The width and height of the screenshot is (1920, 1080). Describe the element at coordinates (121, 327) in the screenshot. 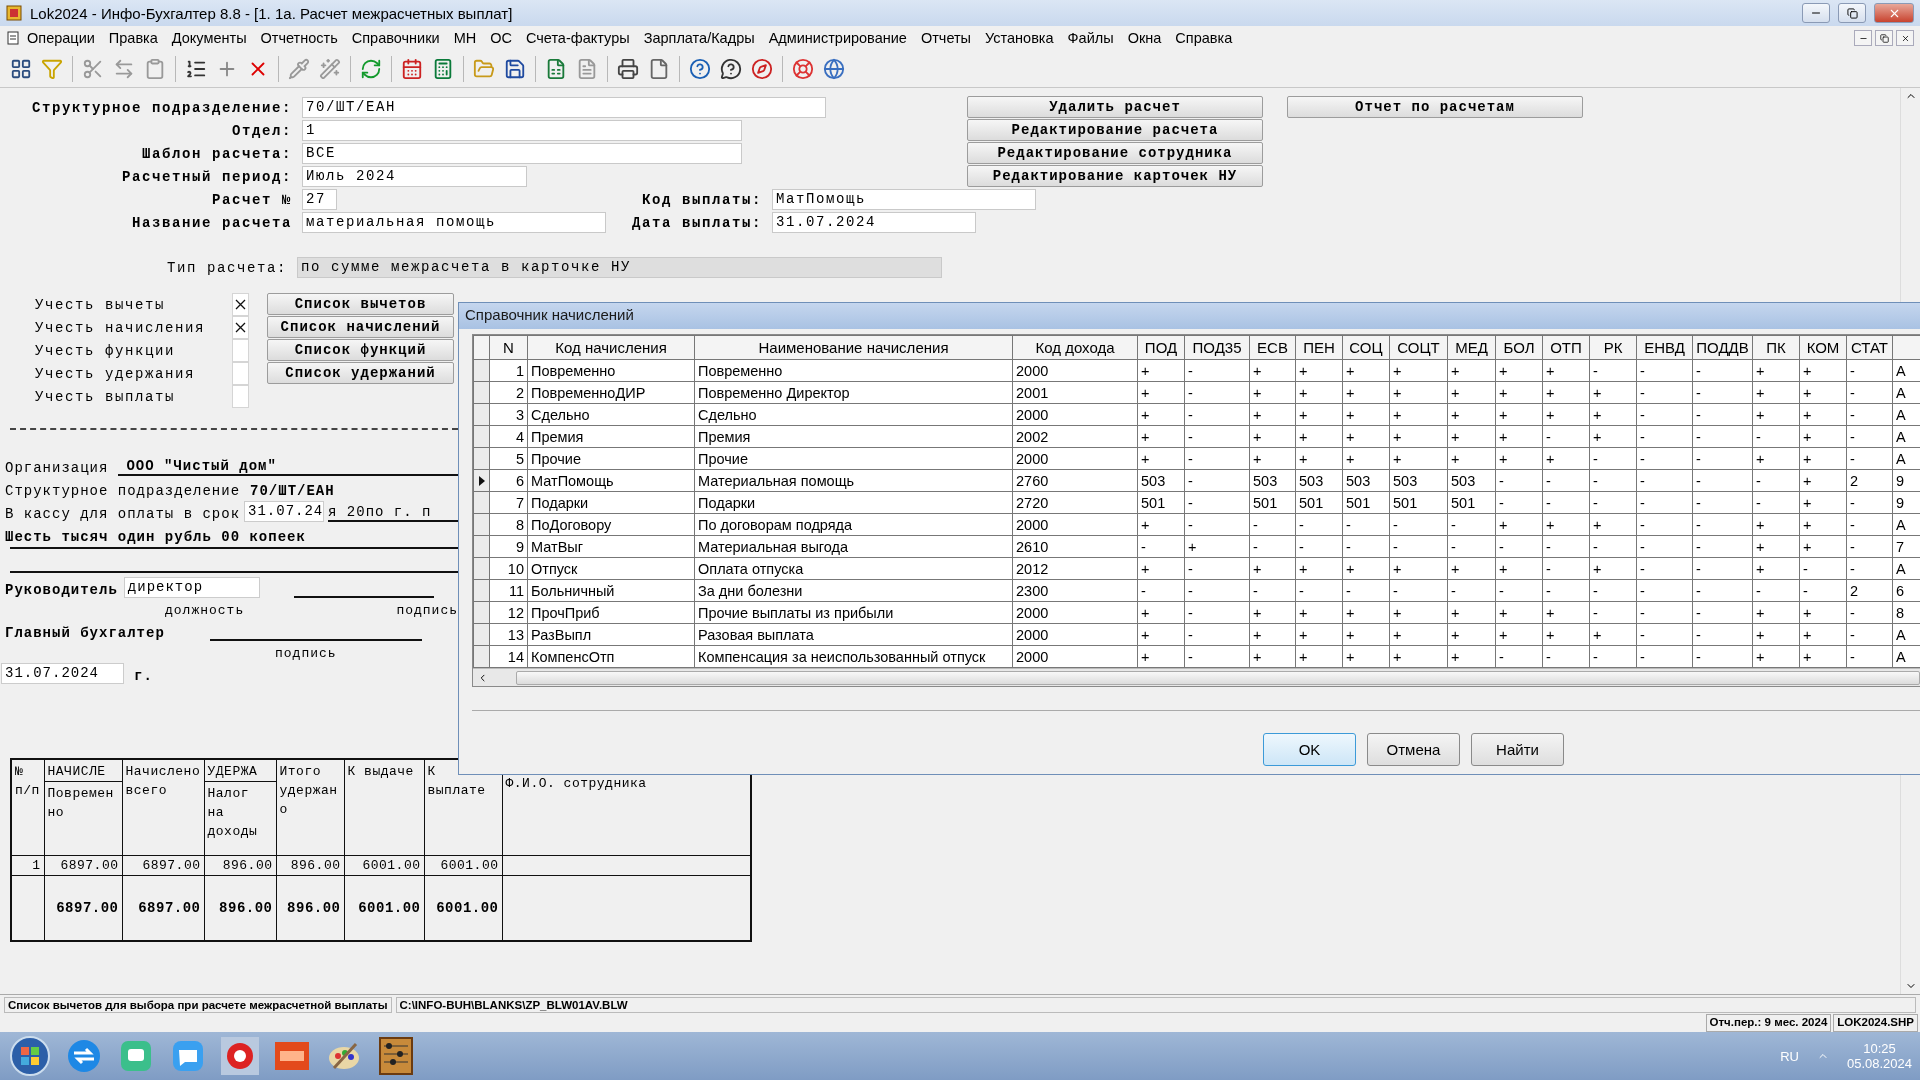

I see `option-label: Учесть начисления` at that location.